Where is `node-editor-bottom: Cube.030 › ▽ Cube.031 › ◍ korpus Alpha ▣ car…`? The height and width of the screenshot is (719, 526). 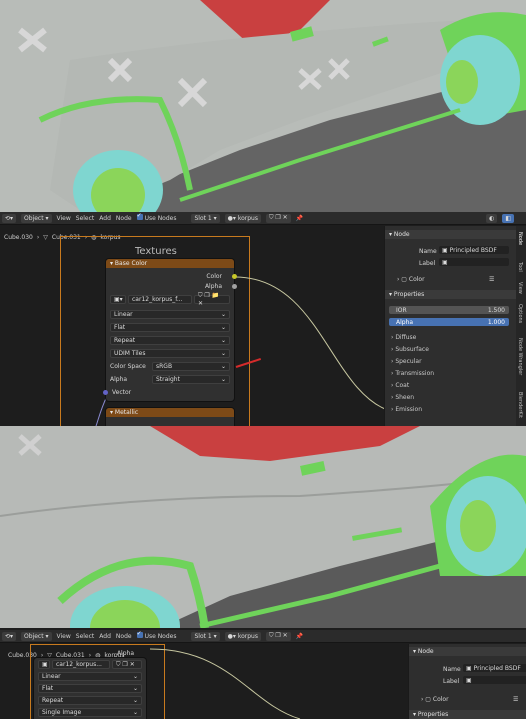 node-editor-bottom: Cube.030 › ▽ Cube.031 › ◍ korpus Alpha ▣ car… is located at coordinates (263, 681).